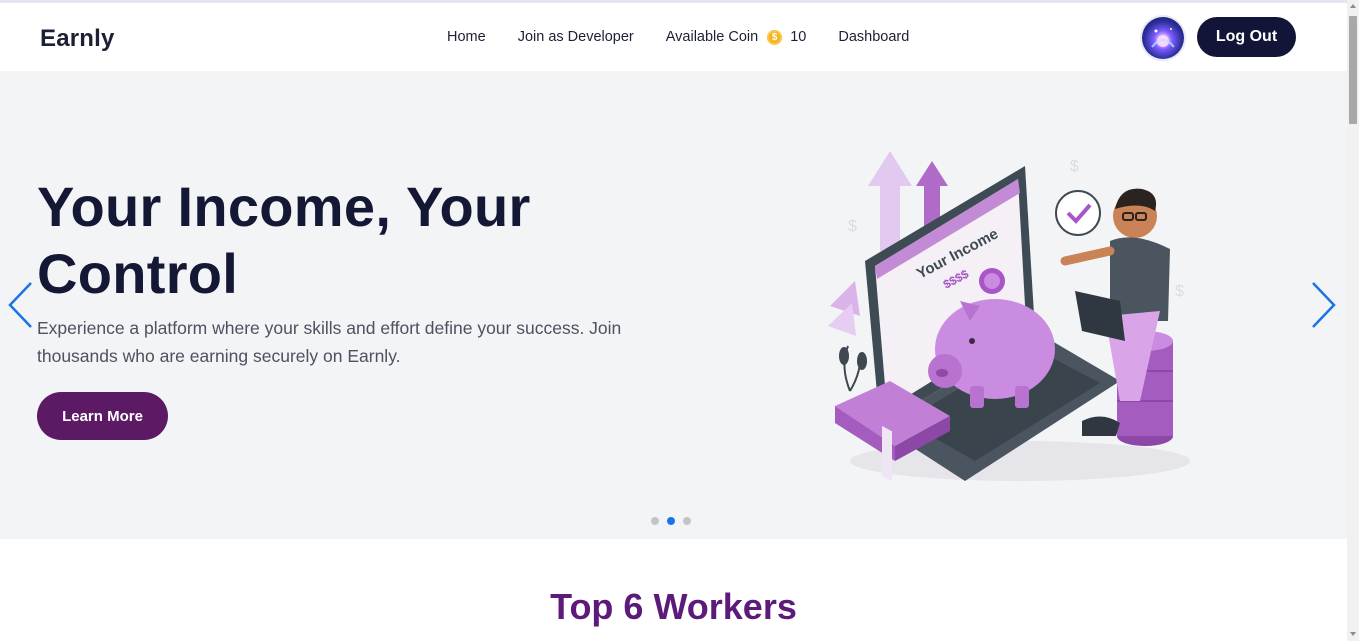 The width and height of the screenshot is (1359, 641). What do you see at coordinates (673, 606) in the screenshot?
I see `top-workers-title: Top 6 Workers` at bounding box center [673, 606].